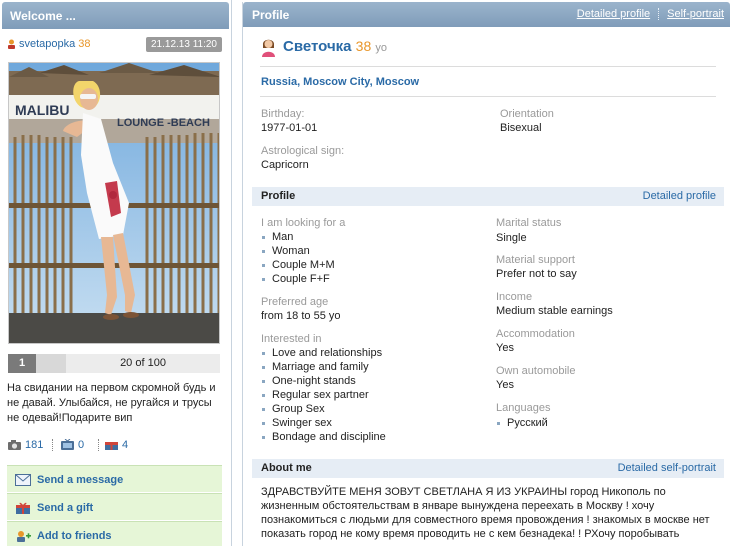  I want to click on accommodation-value: Yes, so click(505, 348).